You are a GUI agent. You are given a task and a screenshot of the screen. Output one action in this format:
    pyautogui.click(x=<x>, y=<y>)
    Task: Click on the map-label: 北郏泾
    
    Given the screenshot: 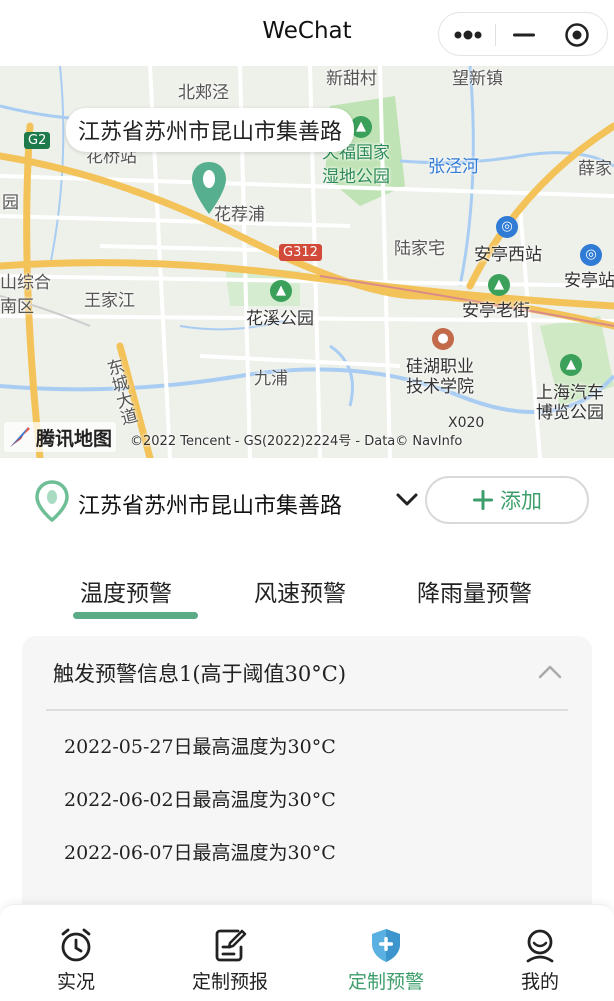 What is the action you would take?
    pyautogui.click(x=203, y=93)
    